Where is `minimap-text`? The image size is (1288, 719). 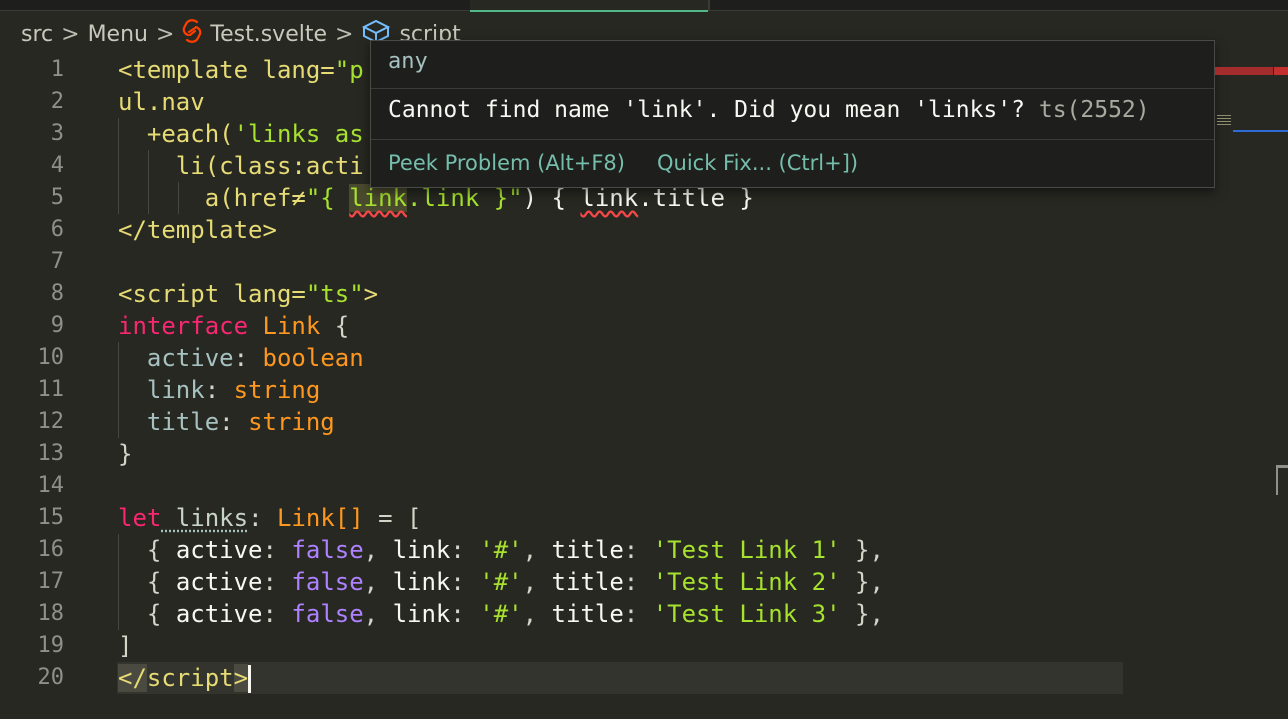 minimap-text is located at coordinates (1224, 120).